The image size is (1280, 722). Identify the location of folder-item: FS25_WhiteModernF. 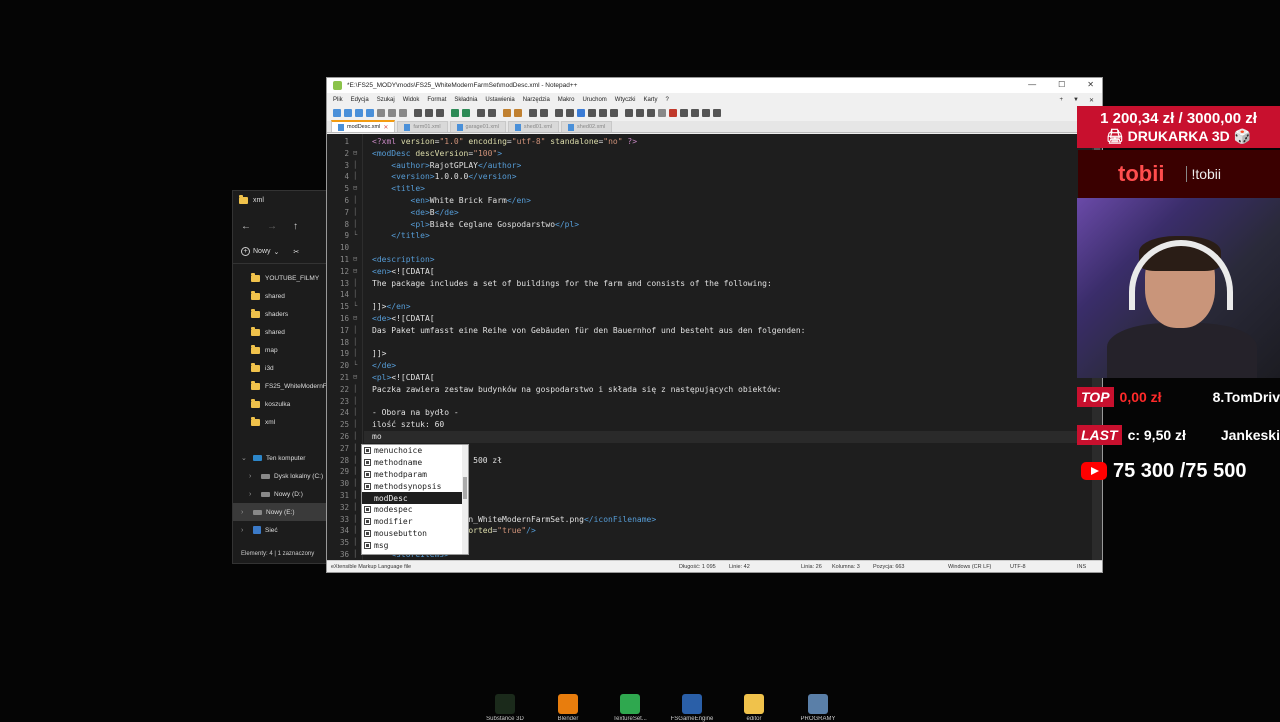
(289, 386).